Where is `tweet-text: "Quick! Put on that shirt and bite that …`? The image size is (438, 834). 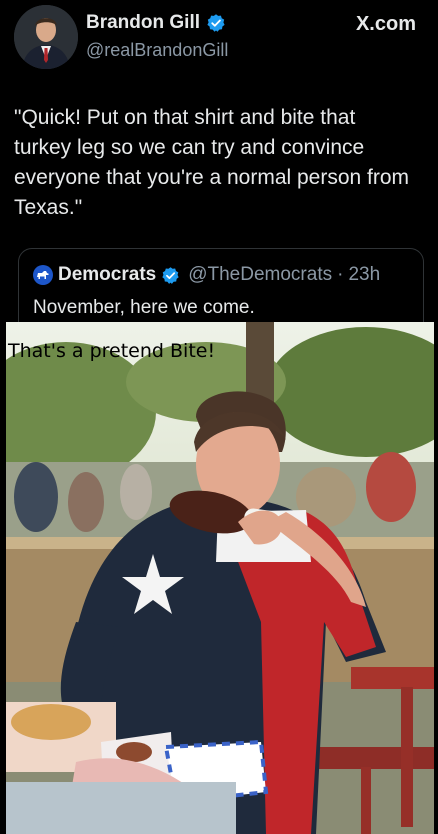 tweet-text: "Quick! Put on that shirt and bite that … is located at coordinates (212, 162).